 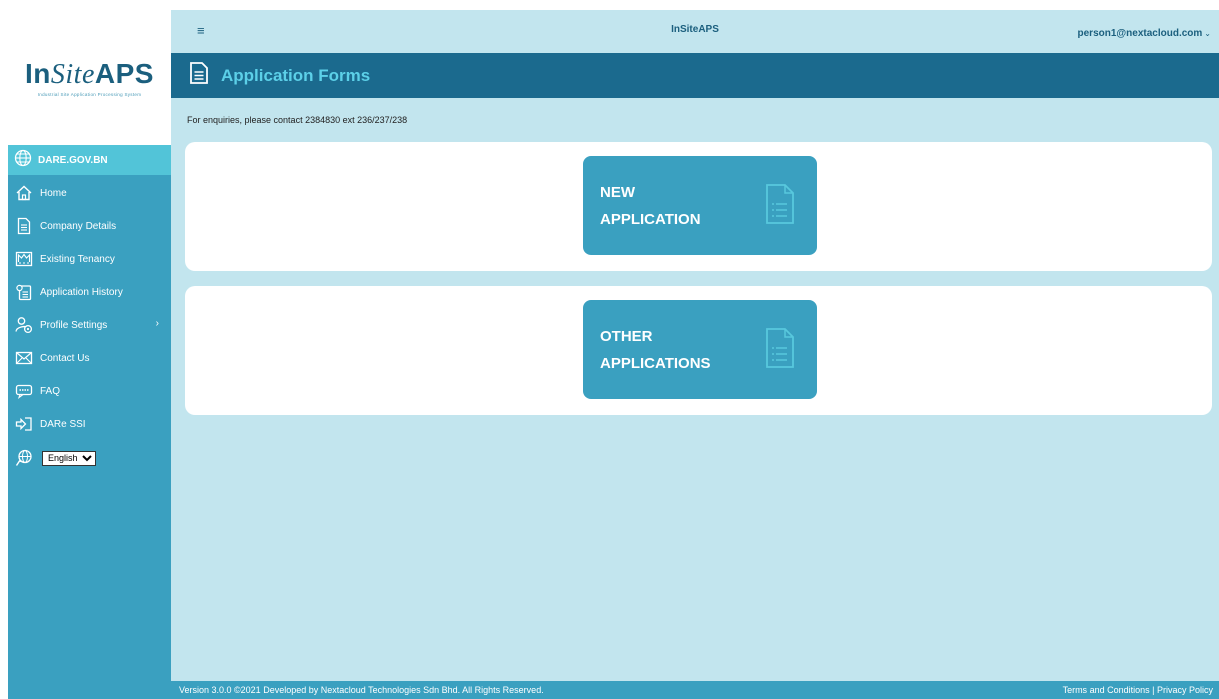 I want to click on sidebar-item-dare-ssi: DARe SSI, so click(x=89, y=424).